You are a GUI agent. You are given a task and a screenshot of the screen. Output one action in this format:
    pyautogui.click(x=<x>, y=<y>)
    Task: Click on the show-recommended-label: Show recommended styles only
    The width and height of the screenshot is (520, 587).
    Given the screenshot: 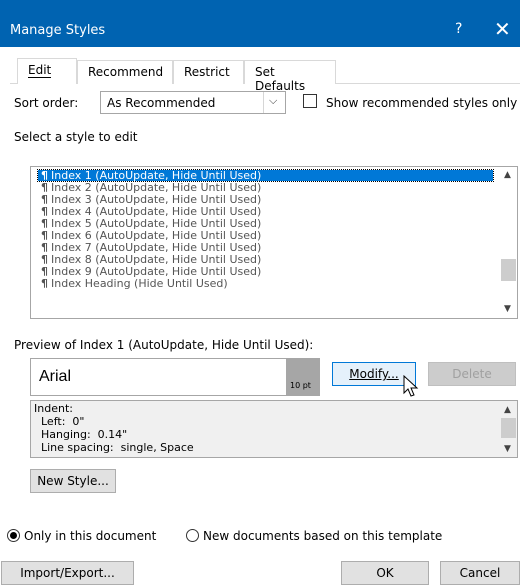 What is the action you would take?
    pyautogui.click(x=422, y=103)
    